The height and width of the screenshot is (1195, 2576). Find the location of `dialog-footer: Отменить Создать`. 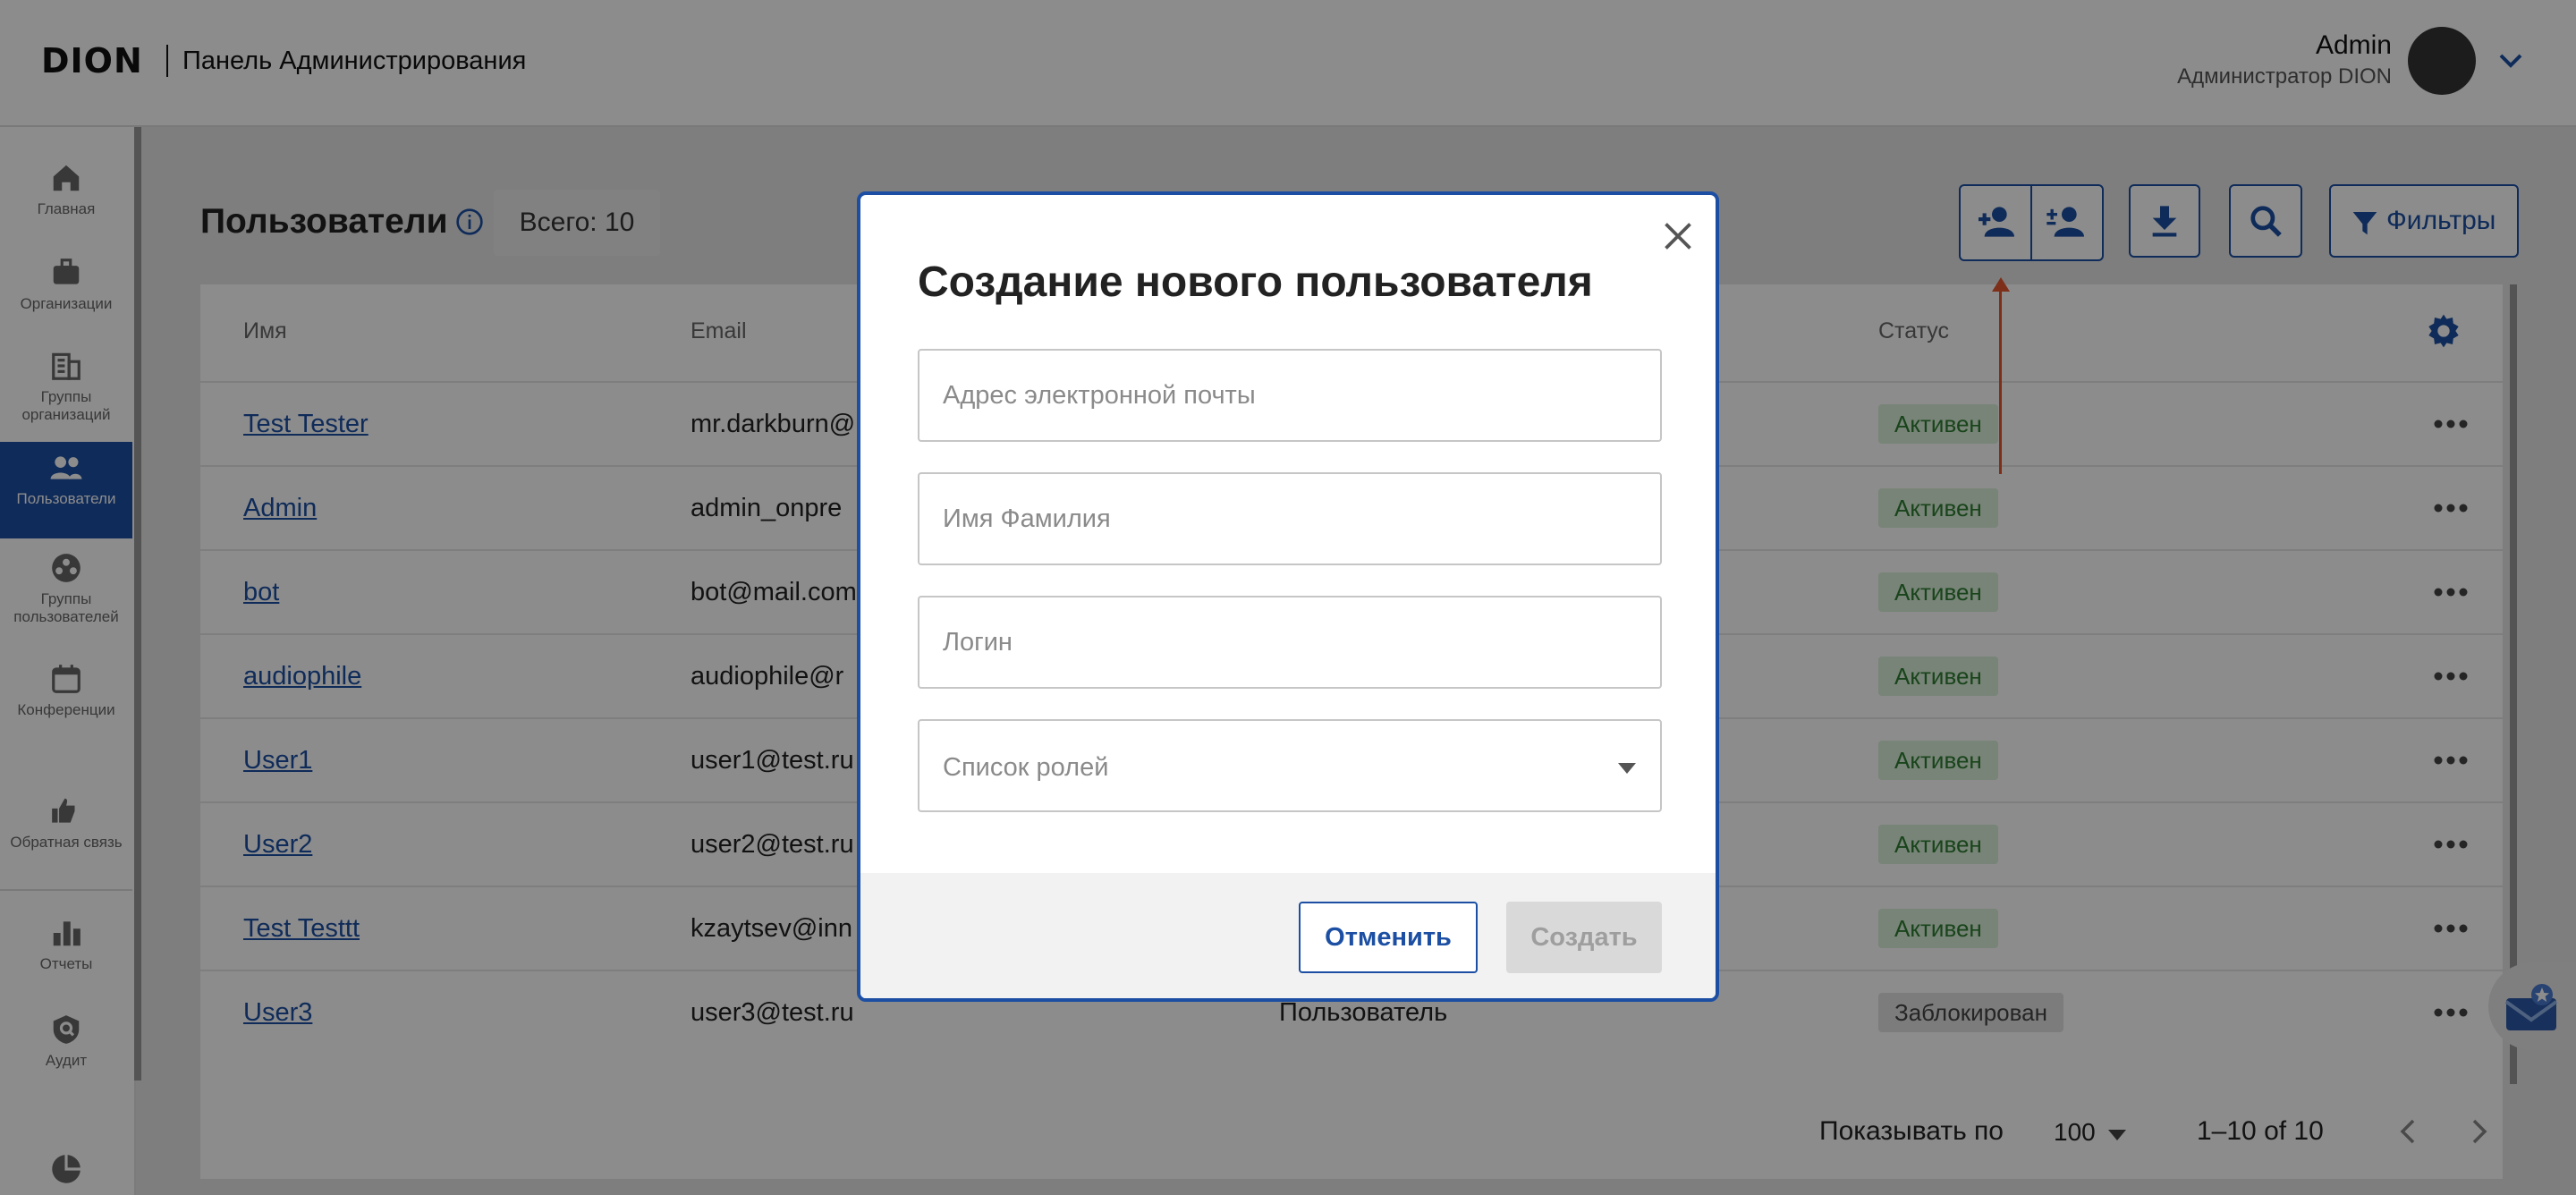

dialog-footer: Отменить Создать is located at coordinates (1288, 936).